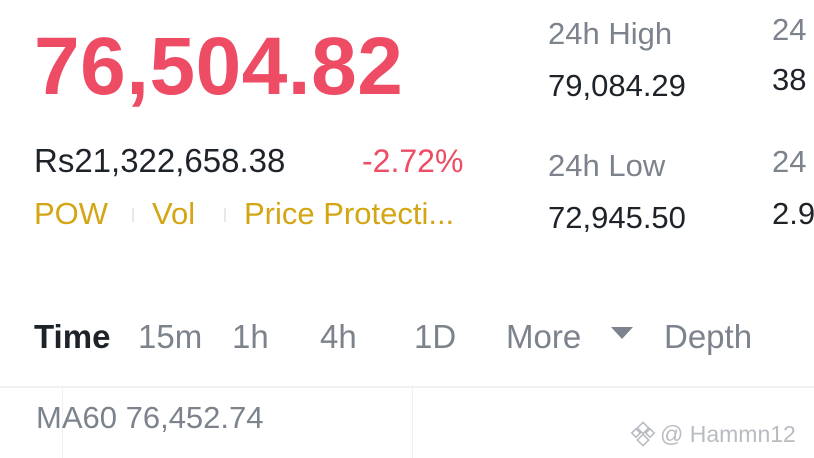  What do you see at coordinates (617, 217) in the screenshot?
I see `stat-low-value: 72,945.50` at bounding box center [617, 217].